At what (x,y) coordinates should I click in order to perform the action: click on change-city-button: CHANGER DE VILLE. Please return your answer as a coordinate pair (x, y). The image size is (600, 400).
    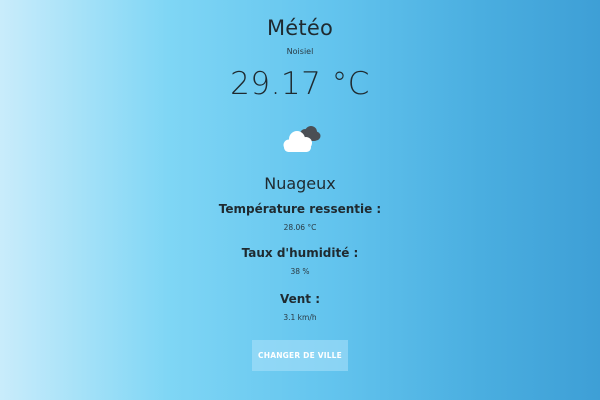
    Looking at the image, I should click on (300, 355).